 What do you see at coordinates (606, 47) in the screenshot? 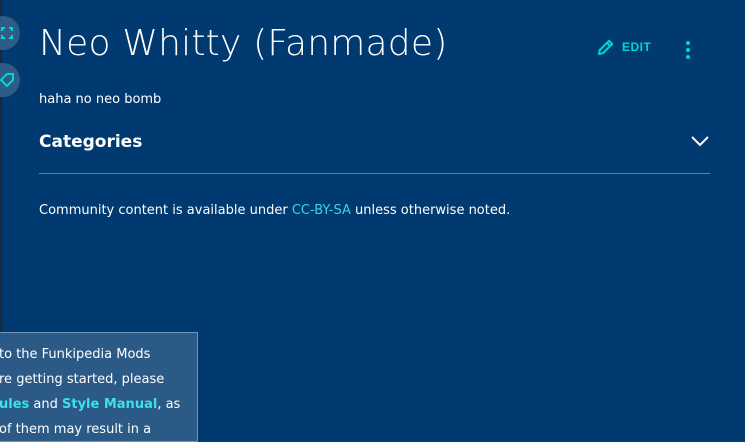
I see `pencil-icon` at bounding box center [606, 47].